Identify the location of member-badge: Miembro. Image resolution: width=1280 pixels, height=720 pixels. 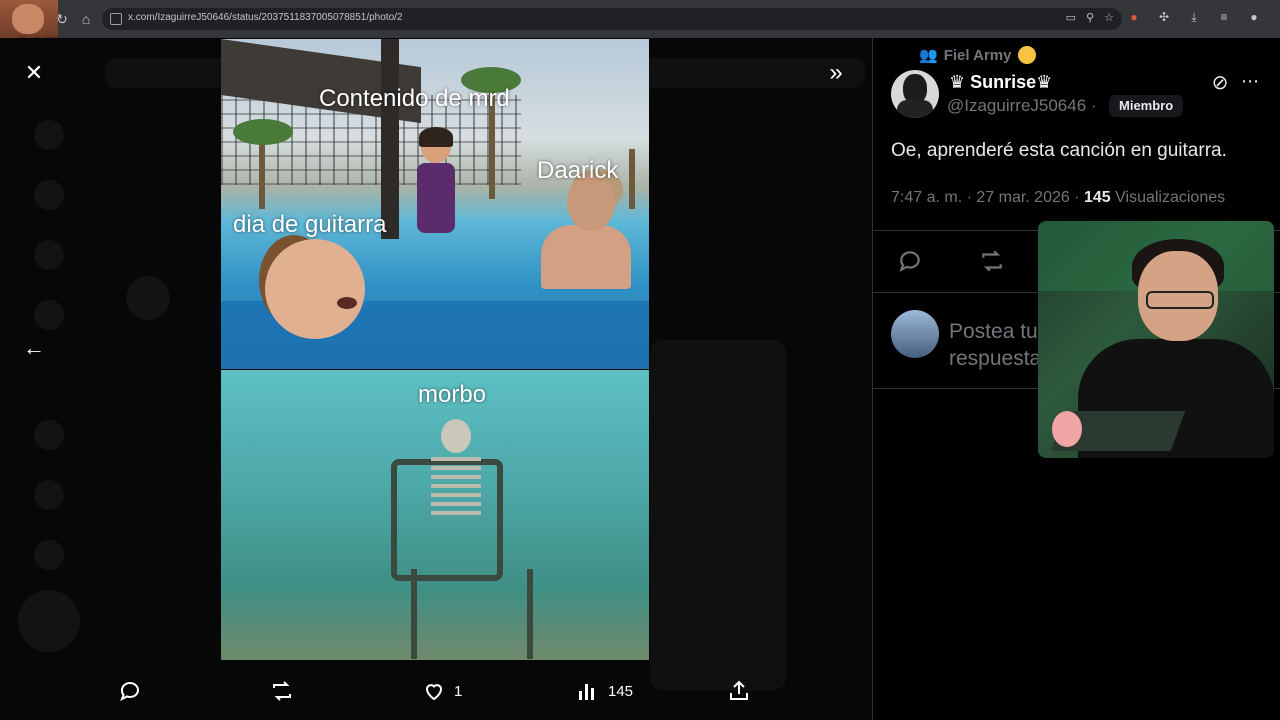
(1146, 106).